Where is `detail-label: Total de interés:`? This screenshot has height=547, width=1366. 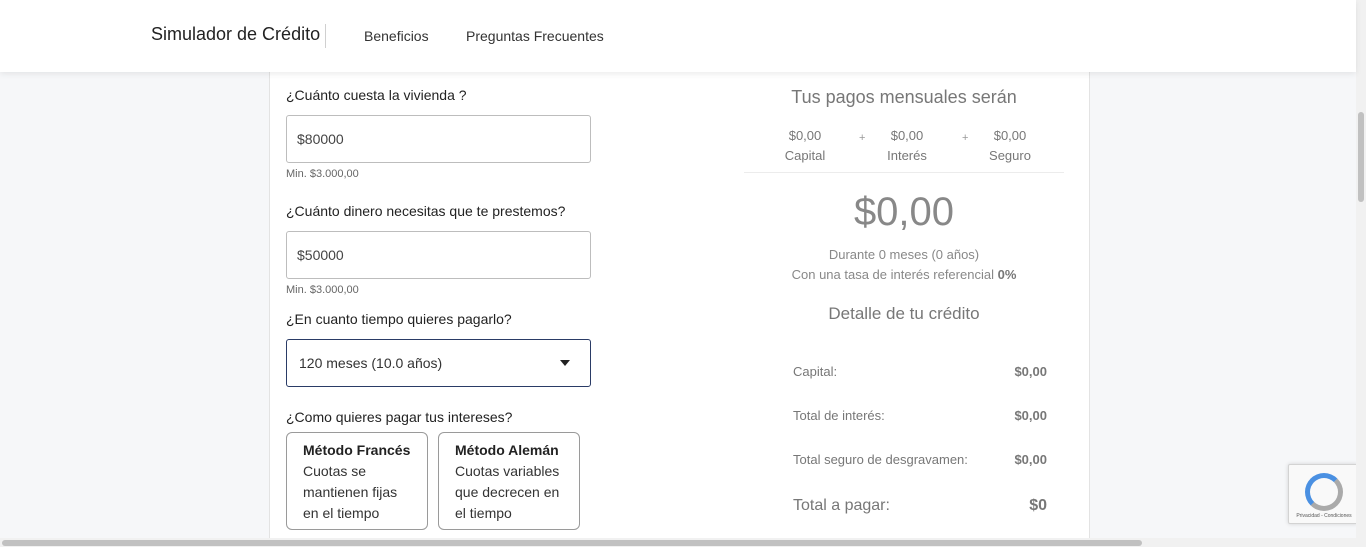
detail-label: Total de interés: is located at coordinates (839, 415).